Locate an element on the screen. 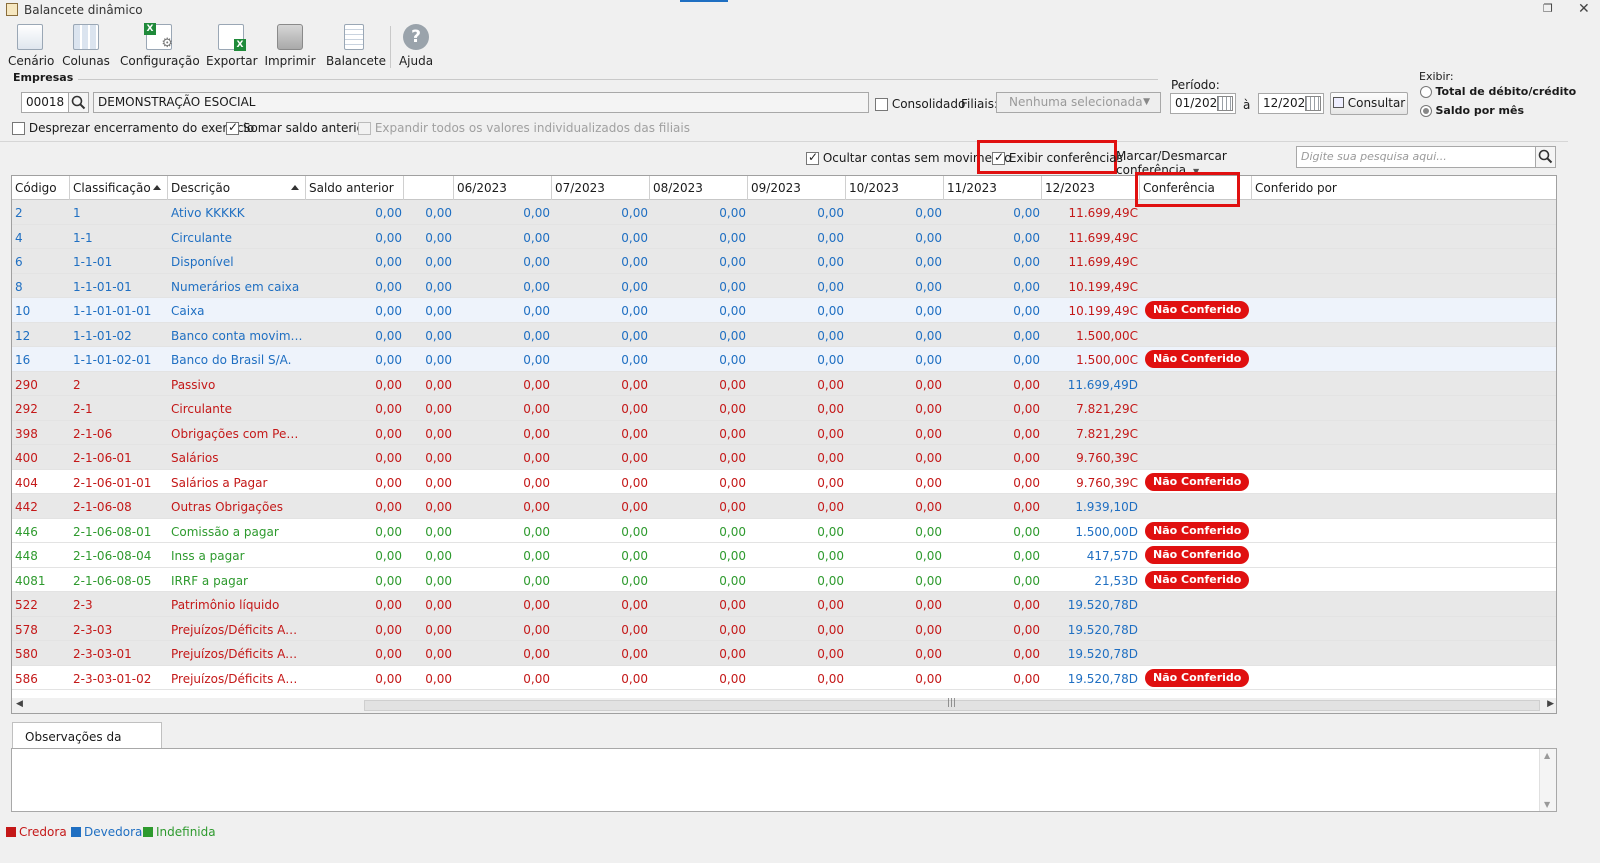 This screenshot has width=1600, height=863. notes-vertical-scrollbar: ▲ ▼ is located at coordinates (1547, 780).